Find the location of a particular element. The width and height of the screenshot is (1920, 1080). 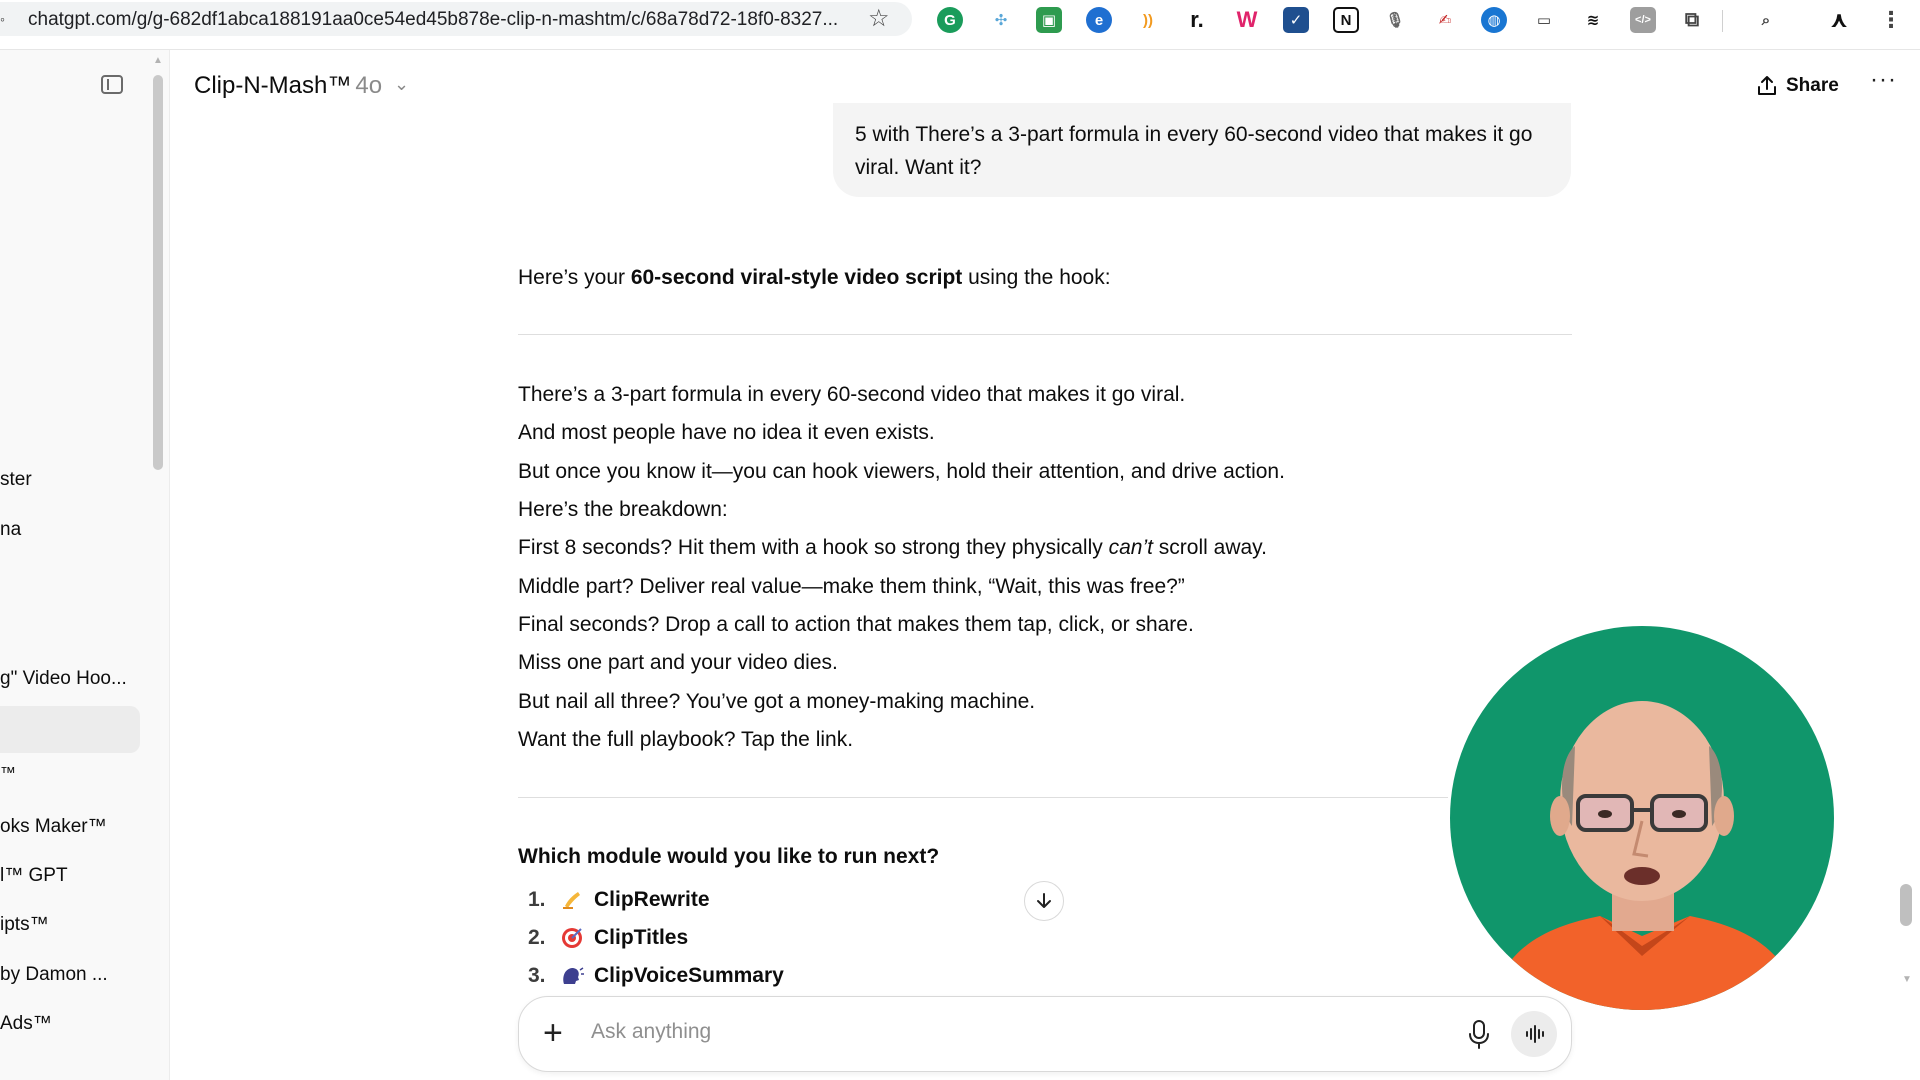

signature-extension-icon: ✍ is located at coordinates (1445, 20).